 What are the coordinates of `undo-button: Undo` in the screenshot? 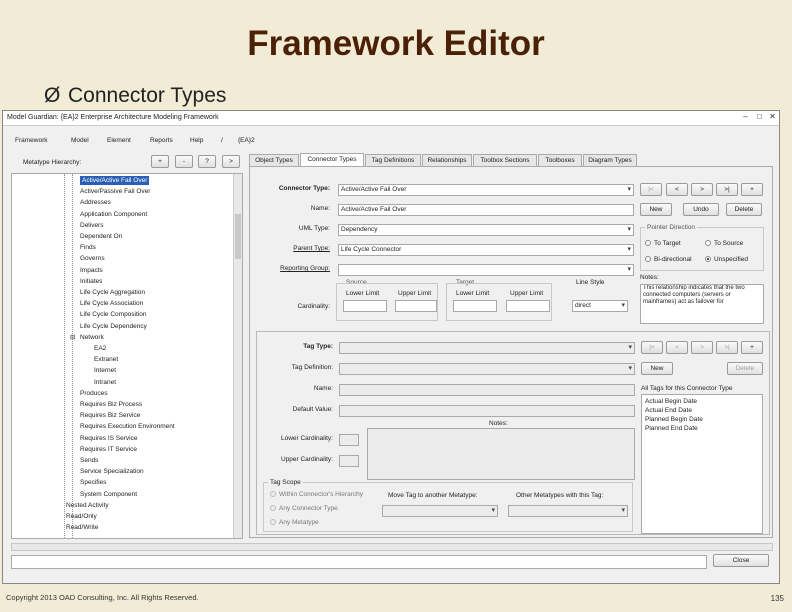 It's located at (701, 209).